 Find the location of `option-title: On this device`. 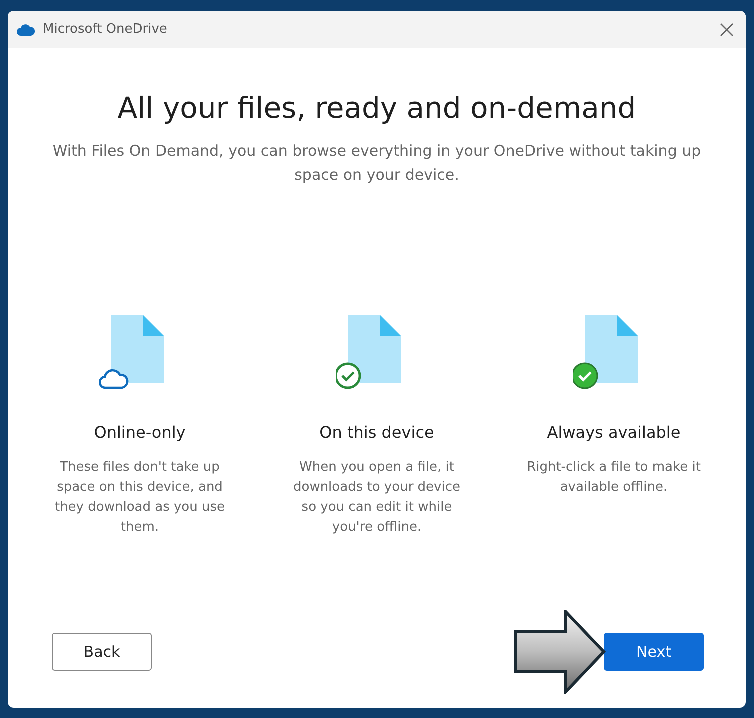

option-title: On this device is located at coordinates (377, 432).